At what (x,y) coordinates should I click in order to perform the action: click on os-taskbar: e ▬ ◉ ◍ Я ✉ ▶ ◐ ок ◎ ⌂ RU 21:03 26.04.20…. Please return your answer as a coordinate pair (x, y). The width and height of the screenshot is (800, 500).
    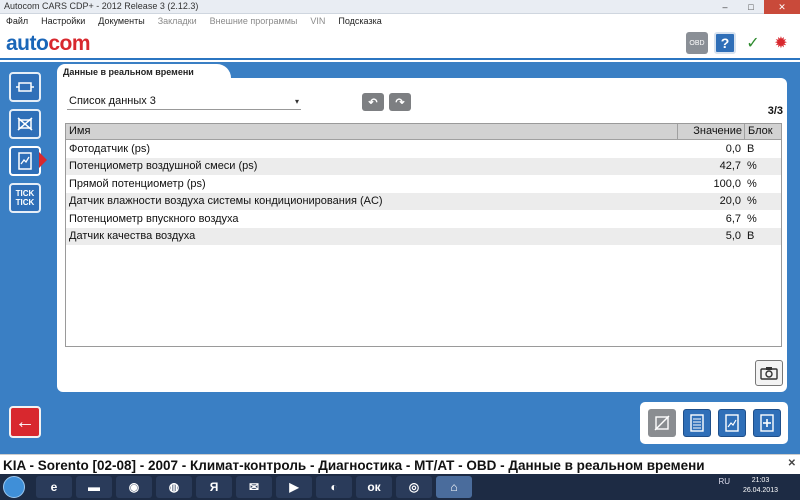
    Looking at the image, I should click on (400, 487).